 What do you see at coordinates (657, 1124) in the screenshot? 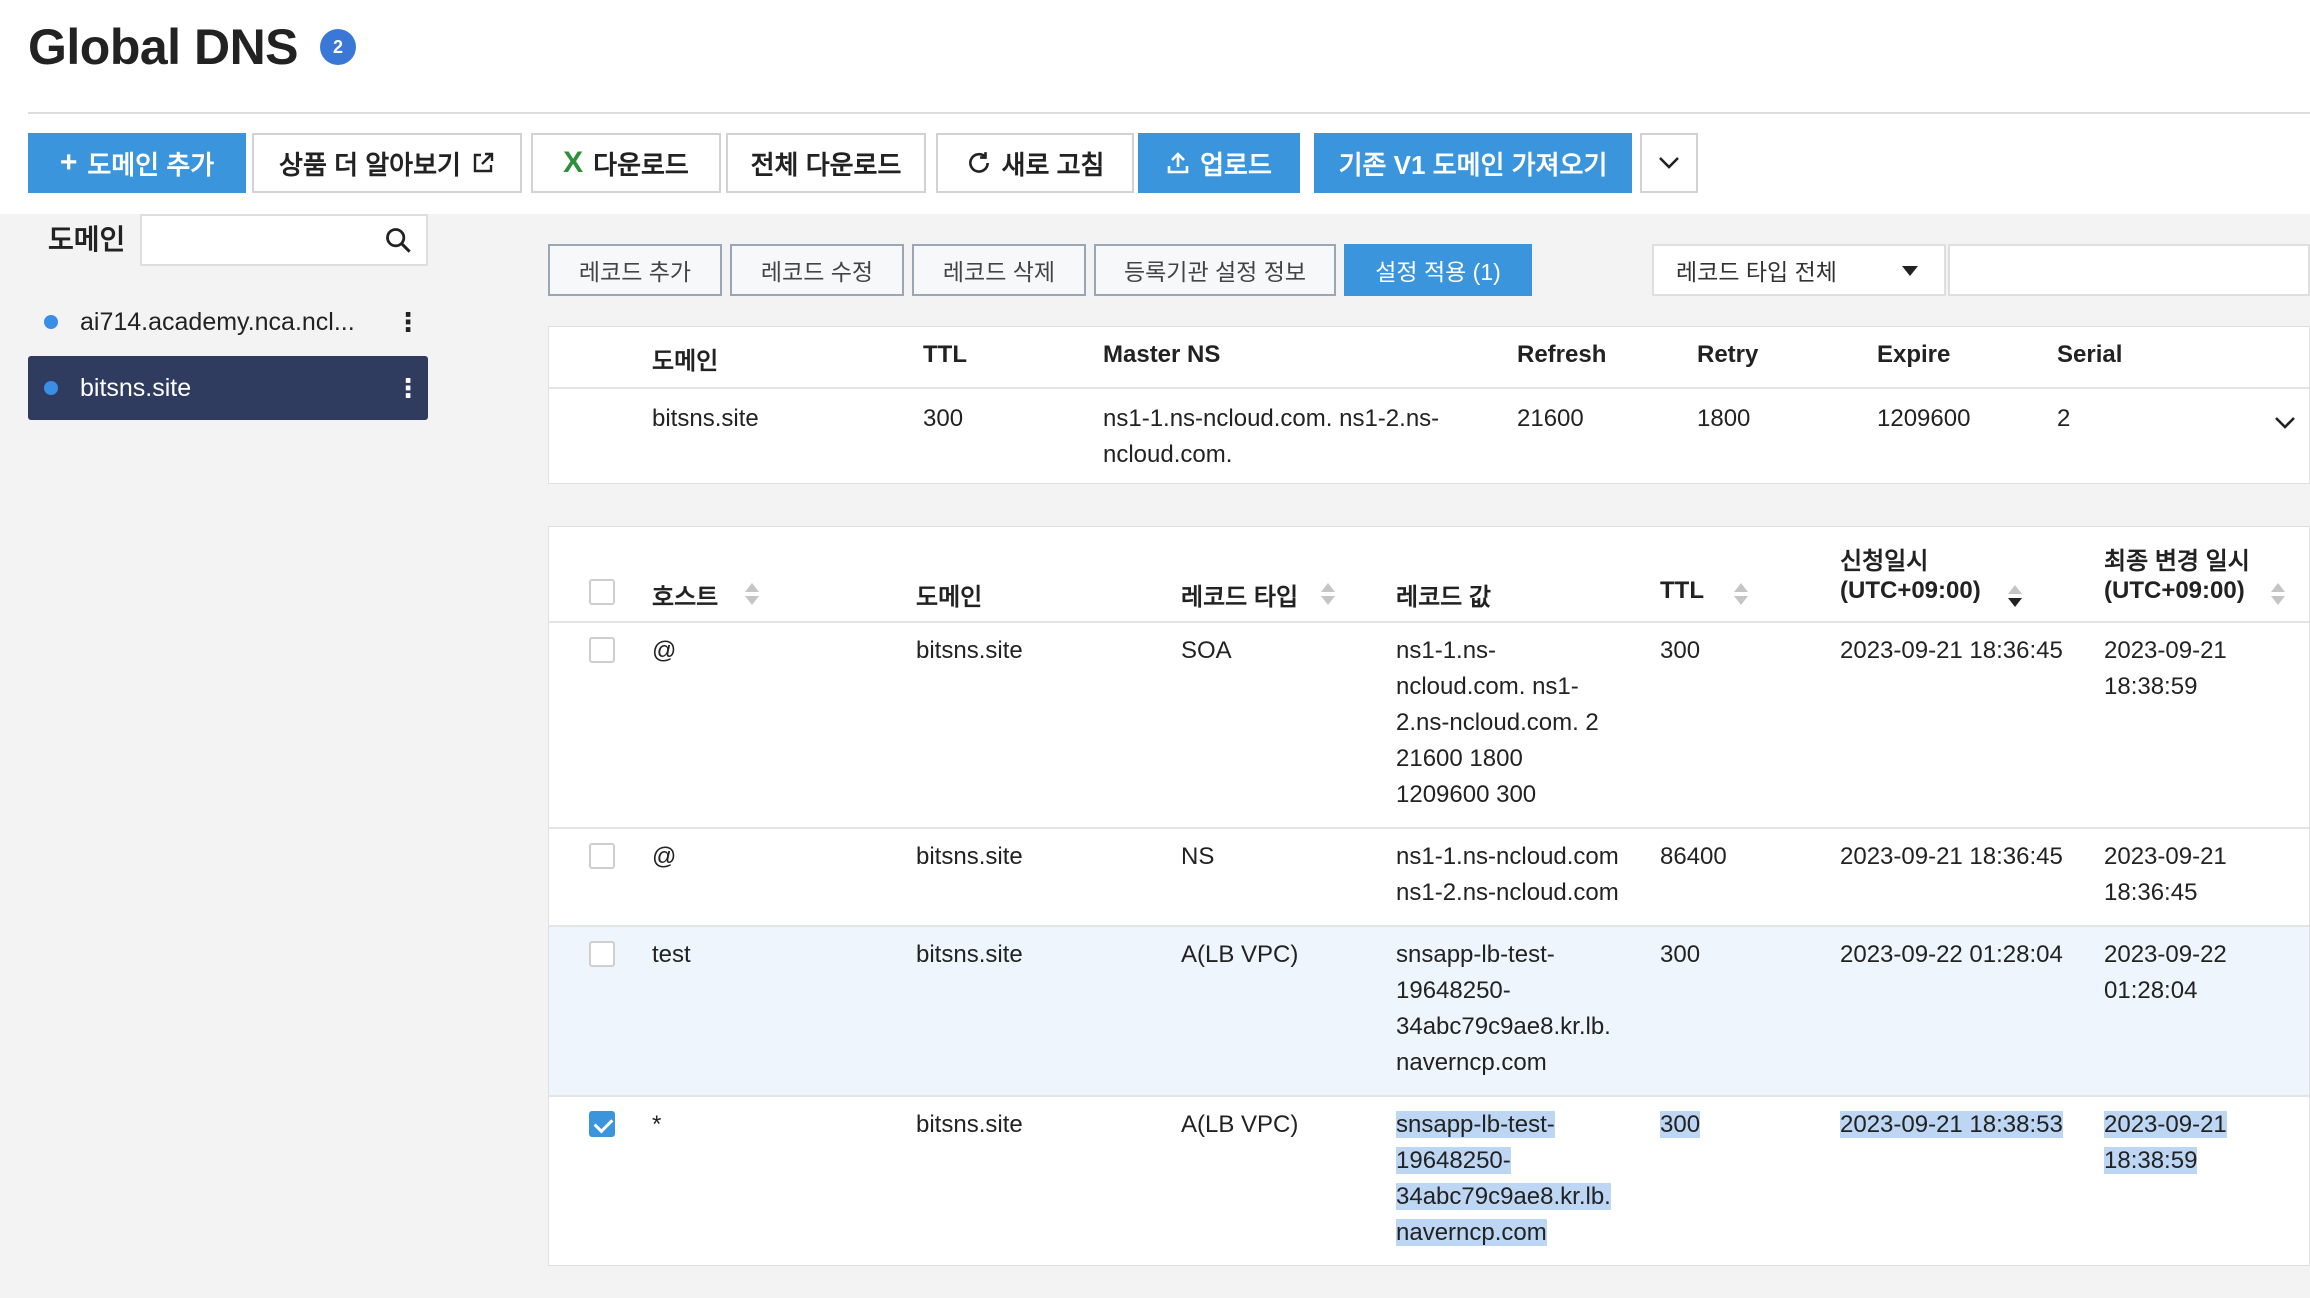
I see `cell-host: *` at bounding box center [657, 1124].